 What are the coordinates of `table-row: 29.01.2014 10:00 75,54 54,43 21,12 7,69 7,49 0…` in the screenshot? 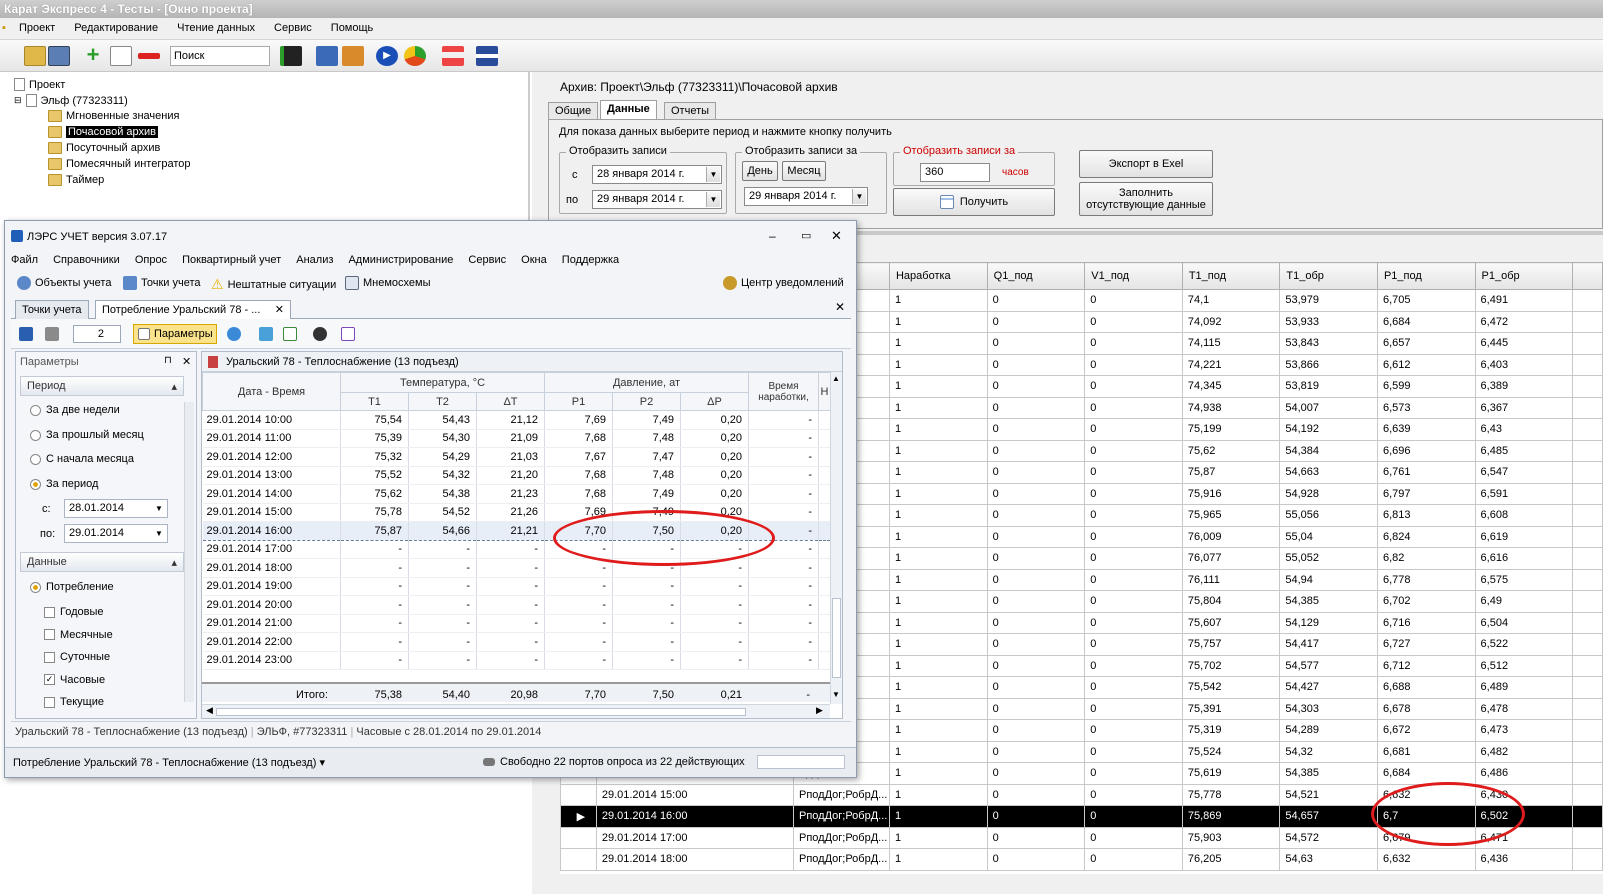 It's located at (516, 420).